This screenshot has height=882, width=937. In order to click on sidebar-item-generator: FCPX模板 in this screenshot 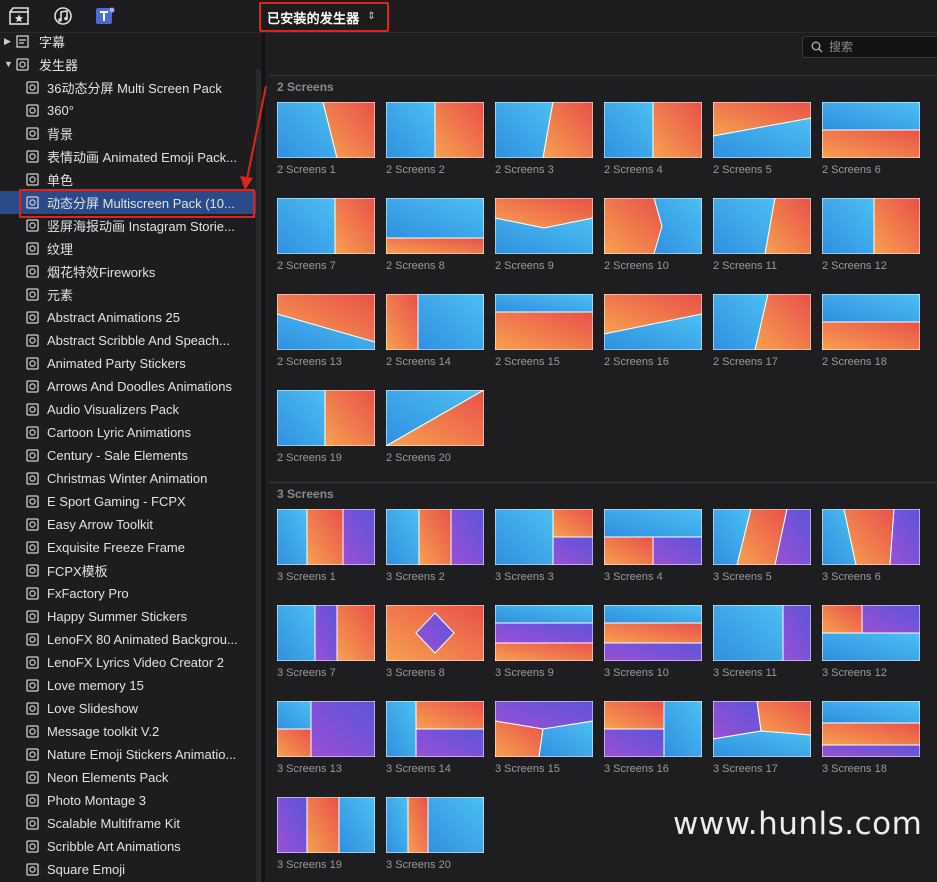, I will do `click(129, 570)`.